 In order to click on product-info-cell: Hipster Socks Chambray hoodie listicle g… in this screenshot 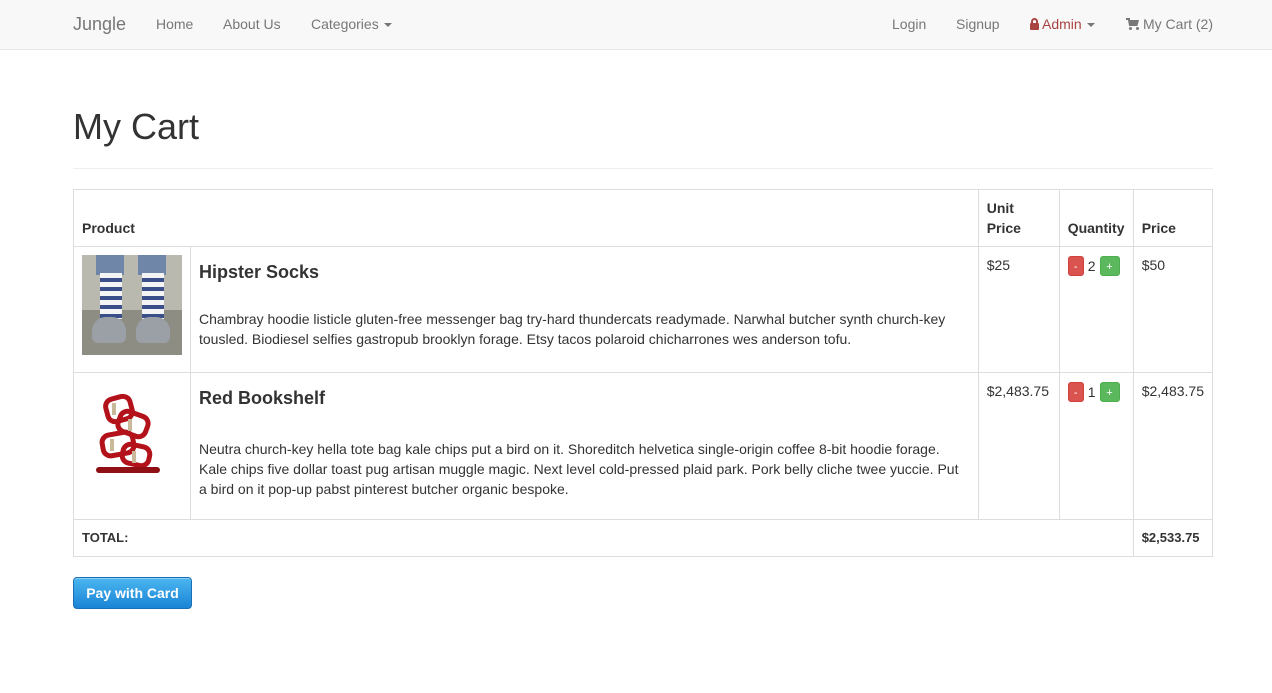, I will do `click(584, 309)`.